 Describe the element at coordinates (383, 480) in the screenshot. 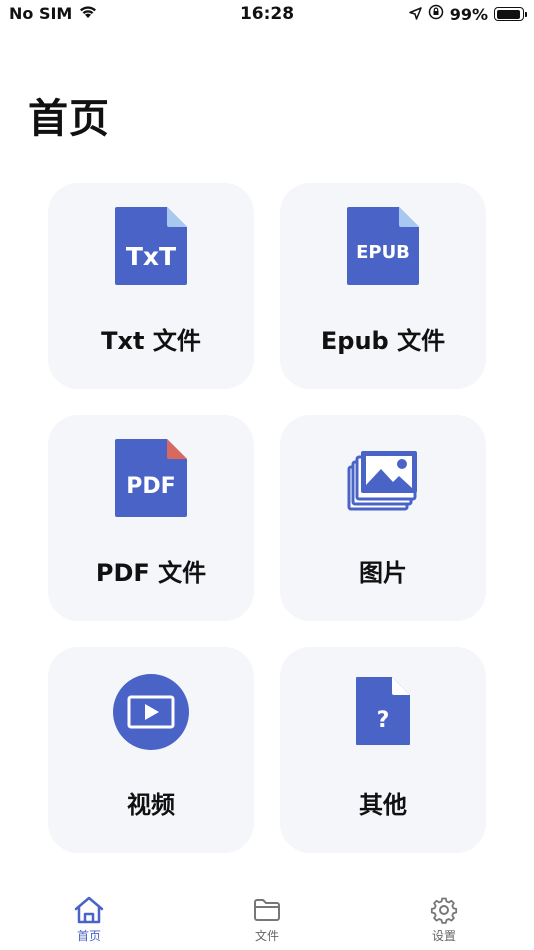

I see `images-icon` at that location.